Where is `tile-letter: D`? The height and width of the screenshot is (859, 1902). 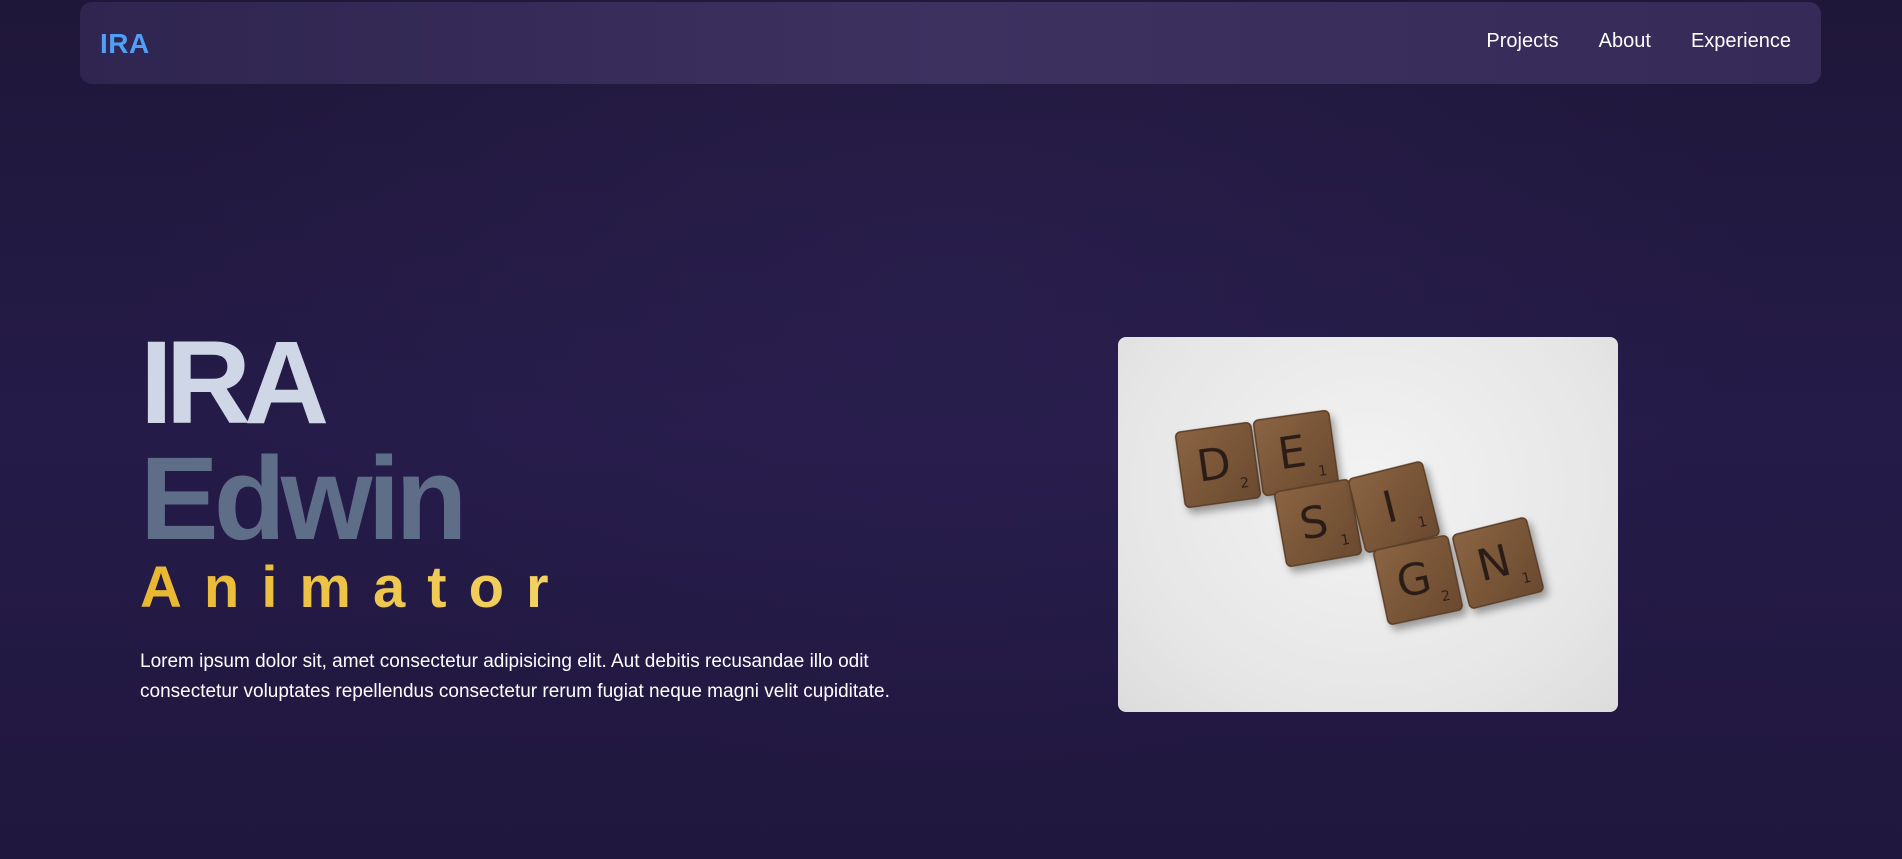 tile-letter: D is located at coordinates (1214, 464).